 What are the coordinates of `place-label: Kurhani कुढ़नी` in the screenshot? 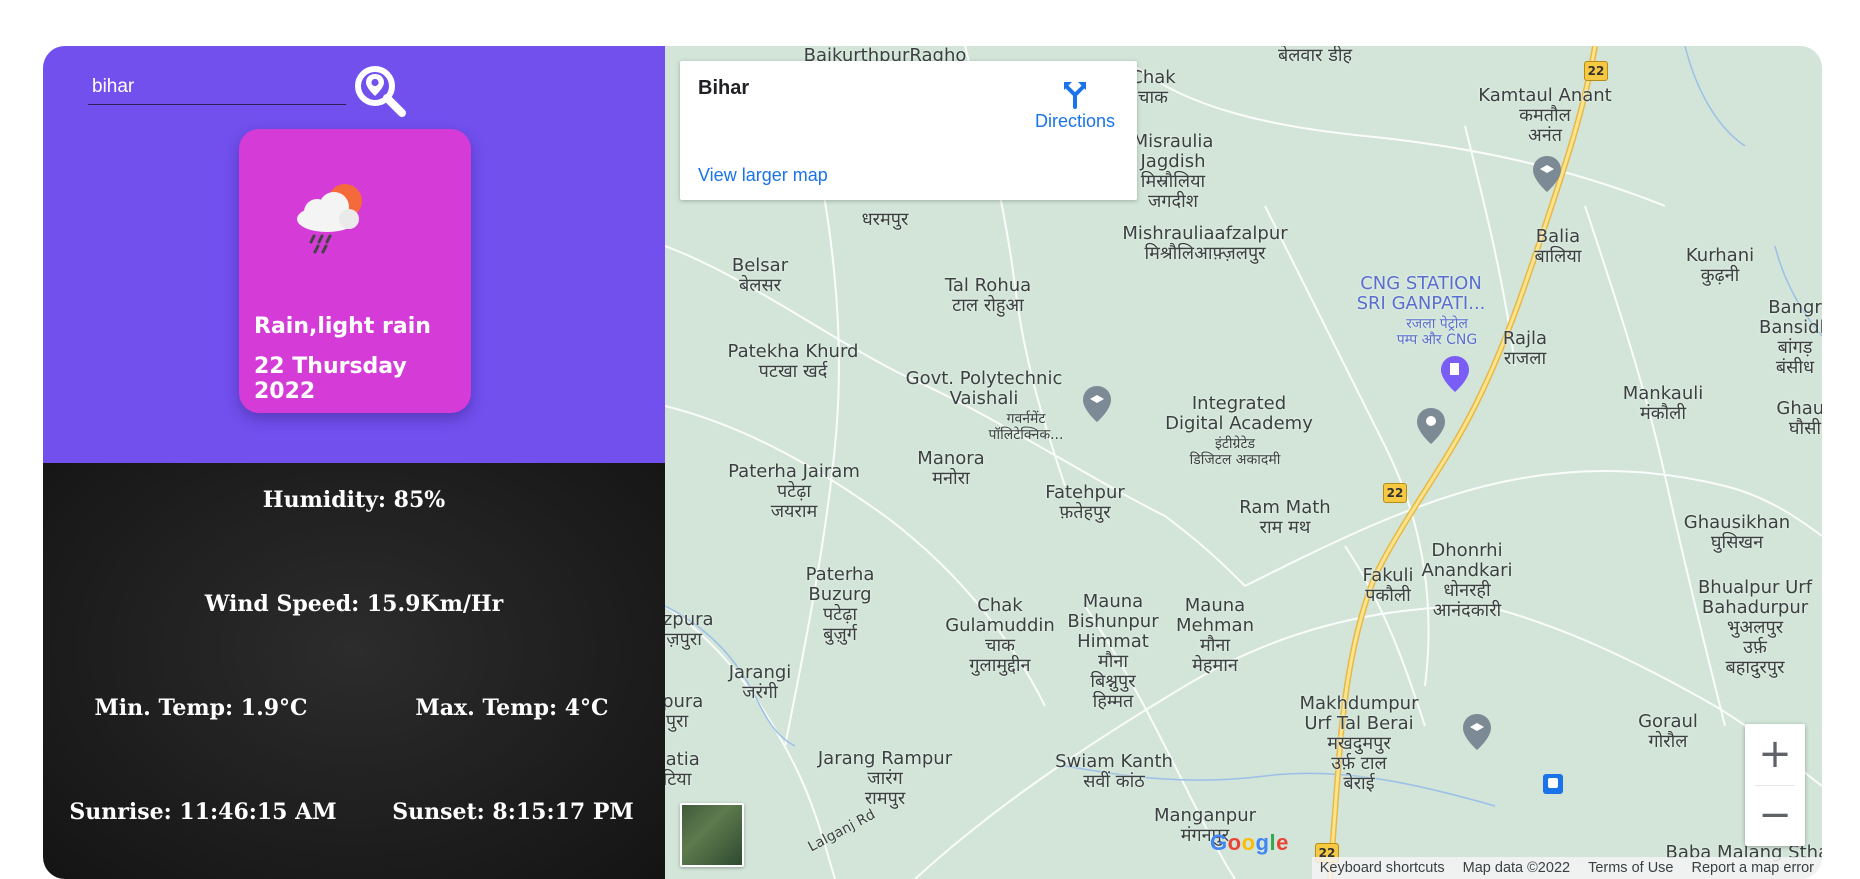 It's located at (1720, 265).